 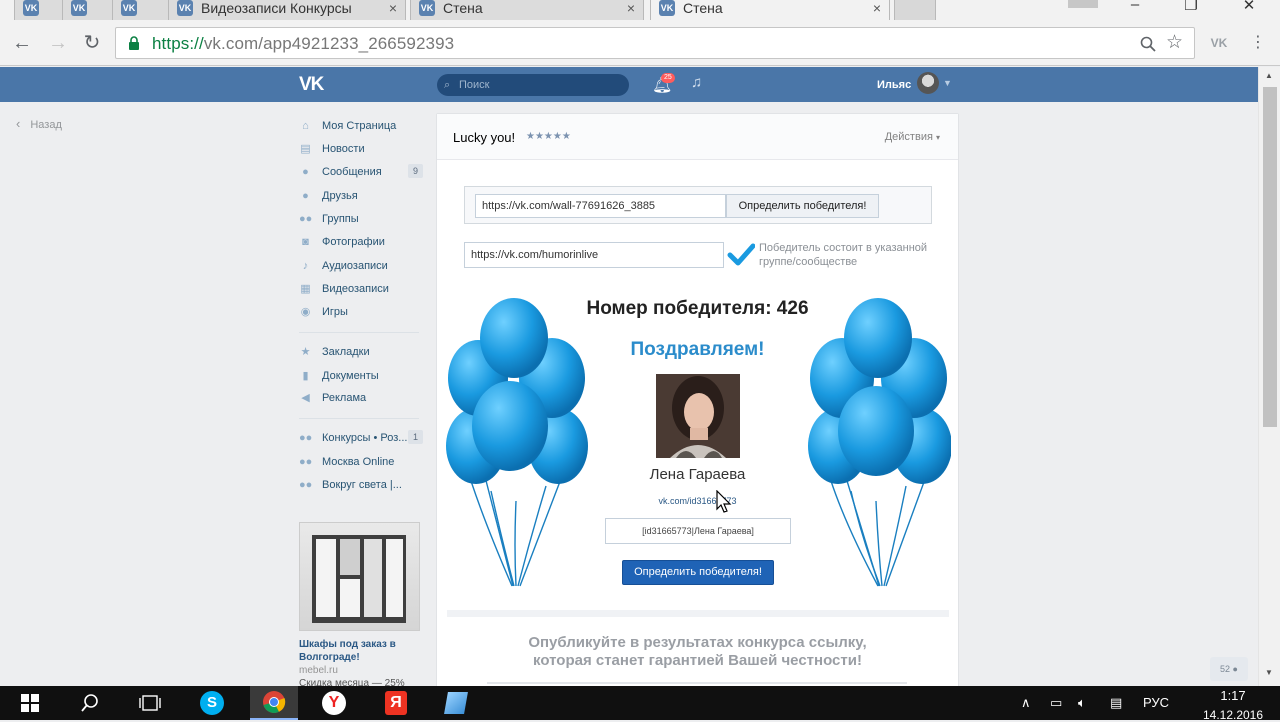 What do you see at coordinates (668, 78) in the screenshot?
I see `notification-badge: 25` at bounding box center [668, 78].